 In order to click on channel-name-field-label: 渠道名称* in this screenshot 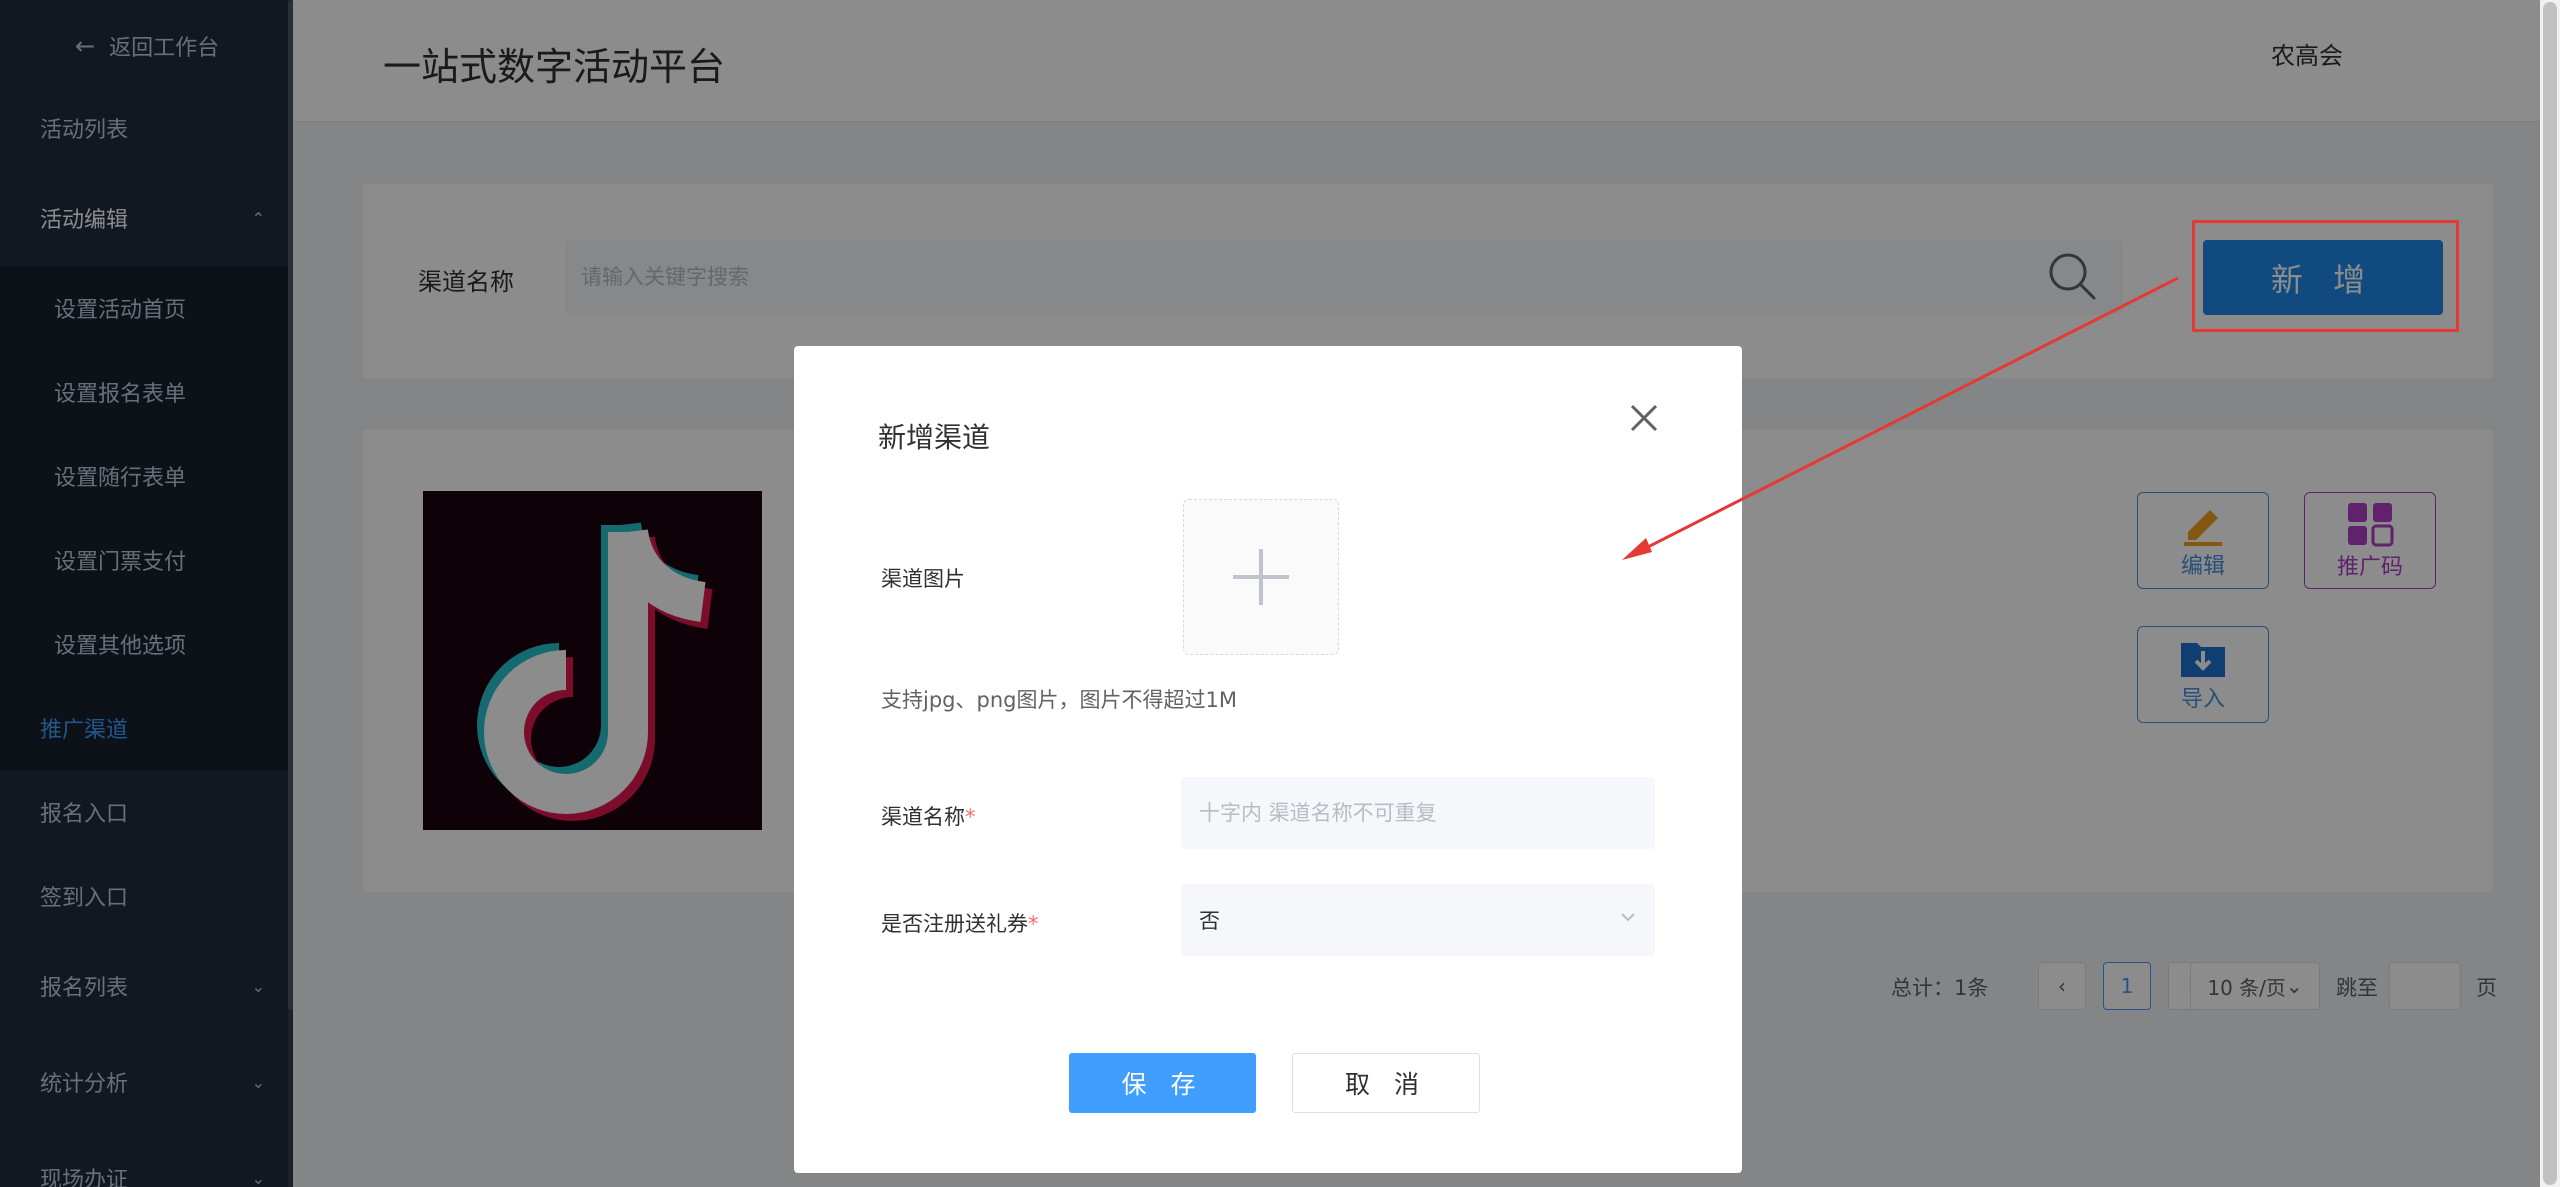, I will do `click(928, 816)`.